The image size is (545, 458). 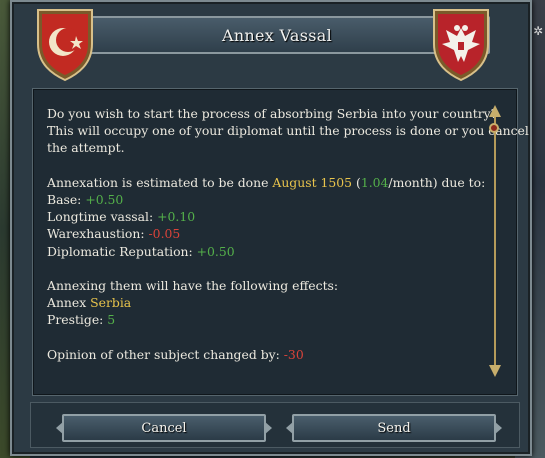 I want to click on scroll-up-arrow-icon, so click(x=495, y=111).